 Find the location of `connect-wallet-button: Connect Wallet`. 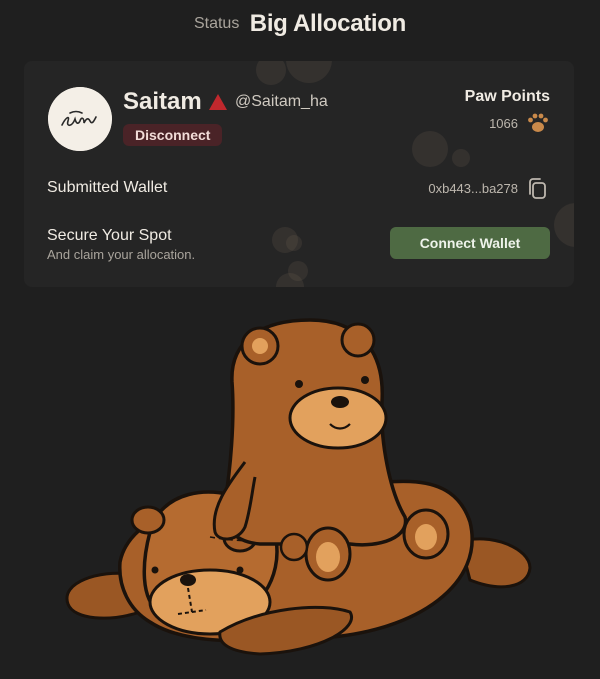

connect-wallet-button: Connect Wallet is located at coordinates (470, 243).